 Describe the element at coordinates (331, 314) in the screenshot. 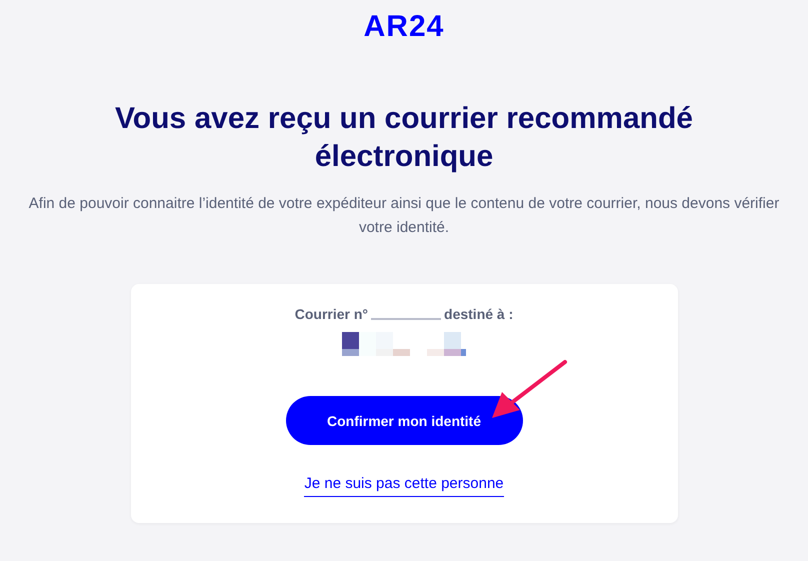

I see `courrier-label: Courrier n°` at that location.